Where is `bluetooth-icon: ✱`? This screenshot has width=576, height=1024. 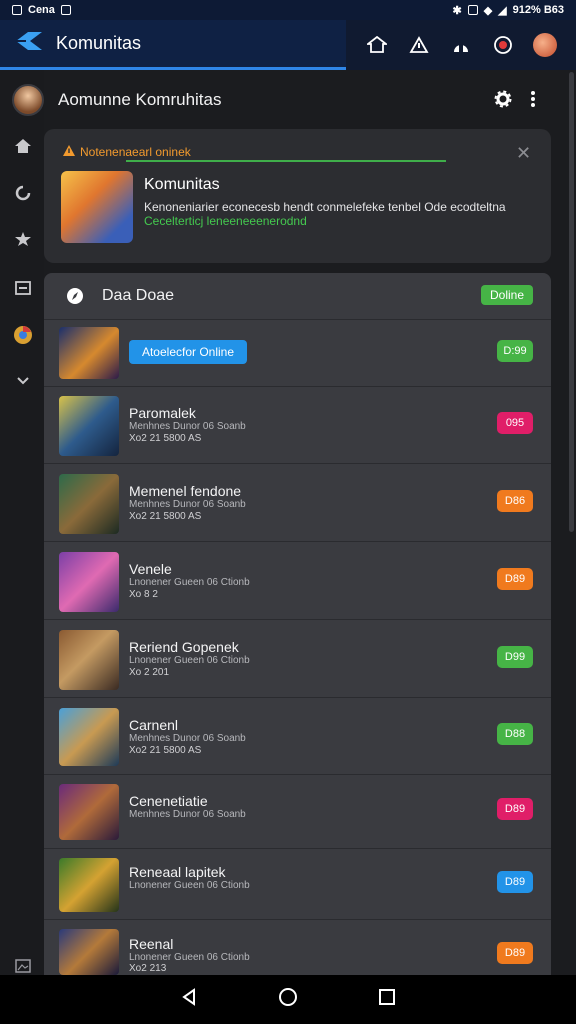
bluetooth-icon: ✱ is located at coordinates (457, 10).